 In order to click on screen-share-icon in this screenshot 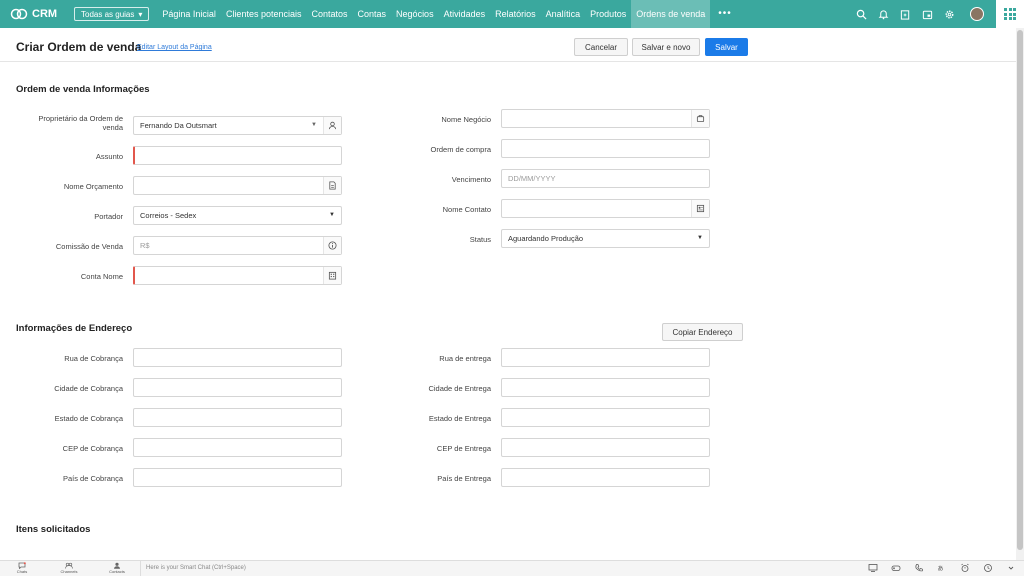, I will do `click(873, 568)`.